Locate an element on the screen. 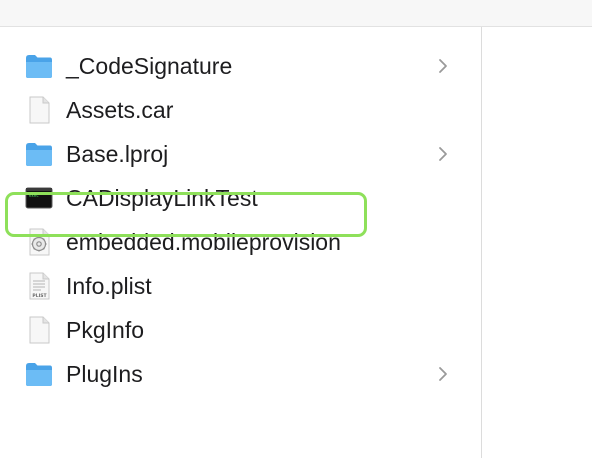  provision-icon is located at coordinates (39, 242).